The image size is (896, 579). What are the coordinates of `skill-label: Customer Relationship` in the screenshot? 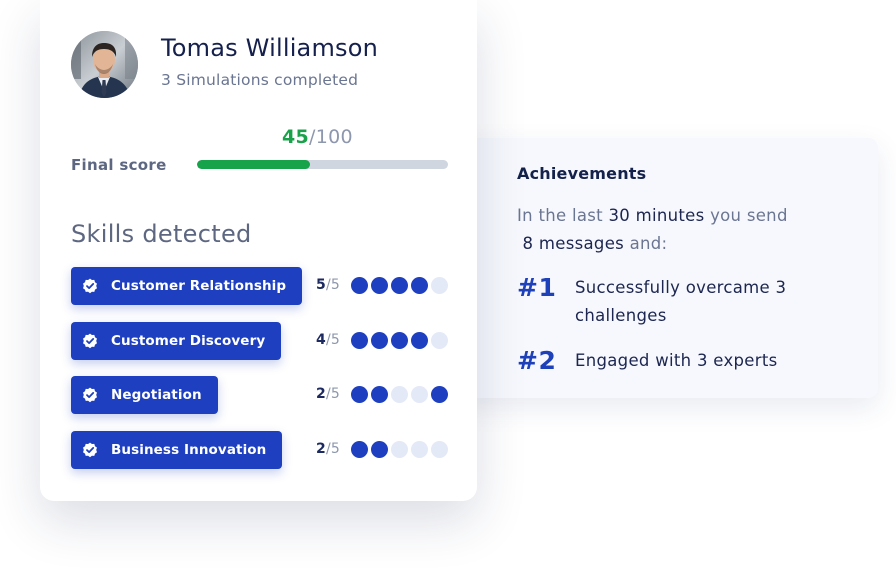 It's located at (199, 286).